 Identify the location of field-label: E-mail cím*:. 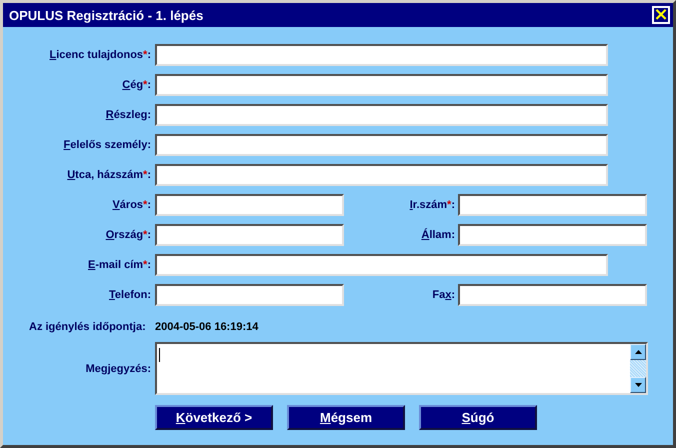
(119, 265).